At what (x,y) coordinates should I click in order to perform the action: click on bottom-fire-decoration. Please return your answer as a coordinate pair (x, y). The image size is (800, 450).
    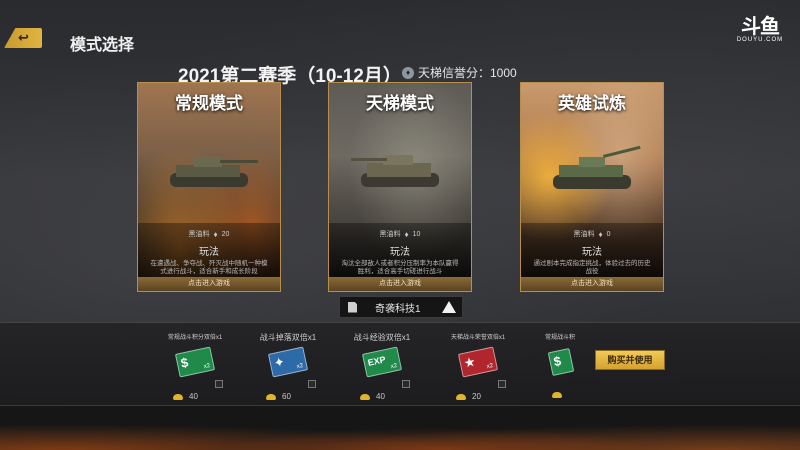
    Looking at the image, I should click on (400, 427).